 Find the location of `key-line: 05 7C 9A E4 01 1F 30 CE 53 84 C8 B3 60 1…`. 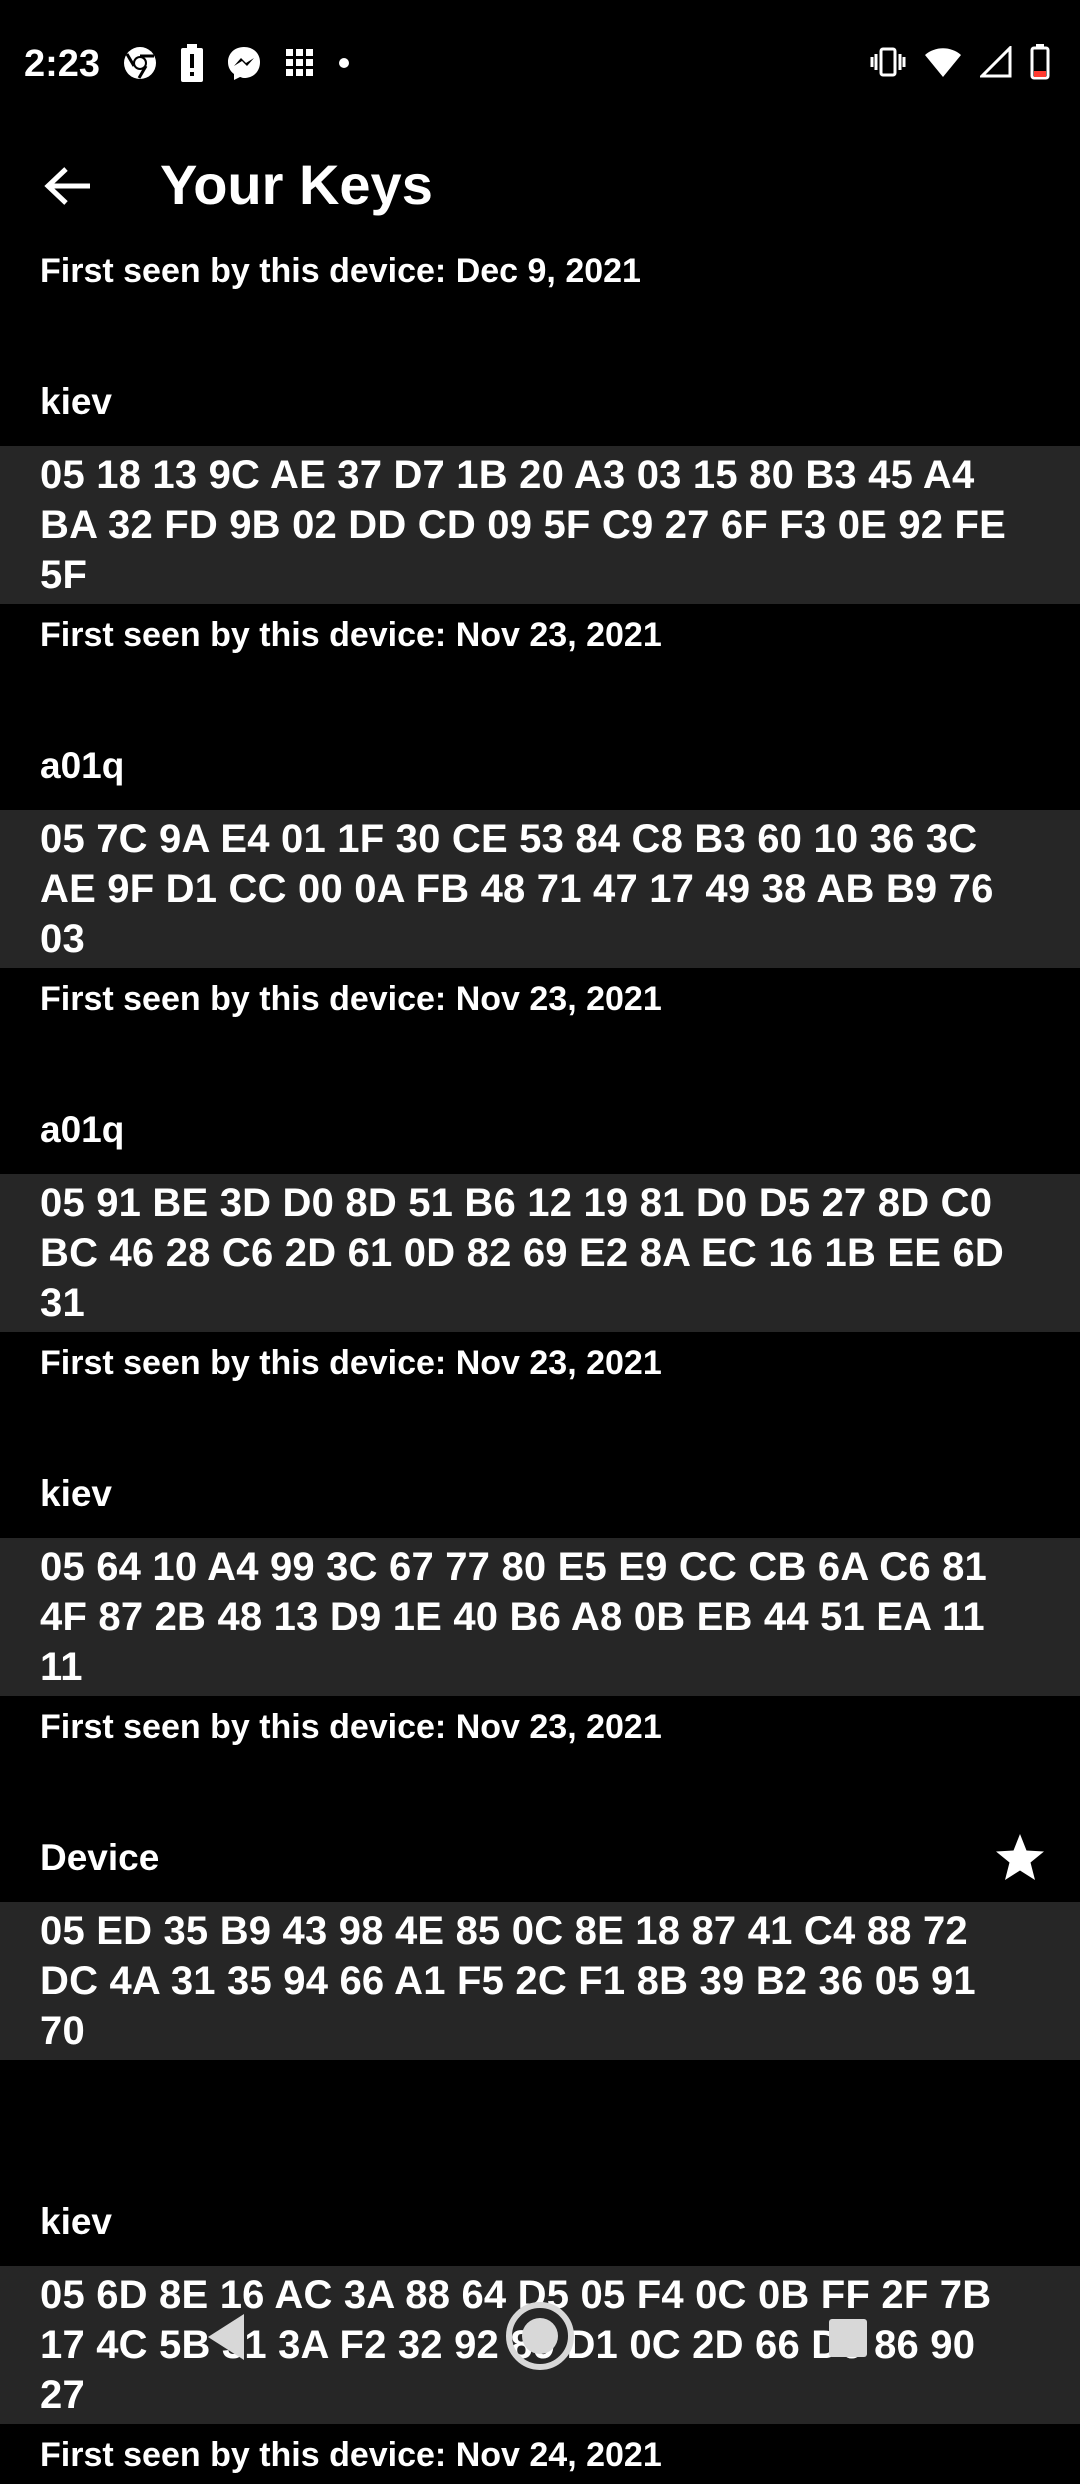

key-line: 05 7C 9A E4 01 1F 30 CE 53 84 C8 B3 60 1… is located at coordinates (509, 839).